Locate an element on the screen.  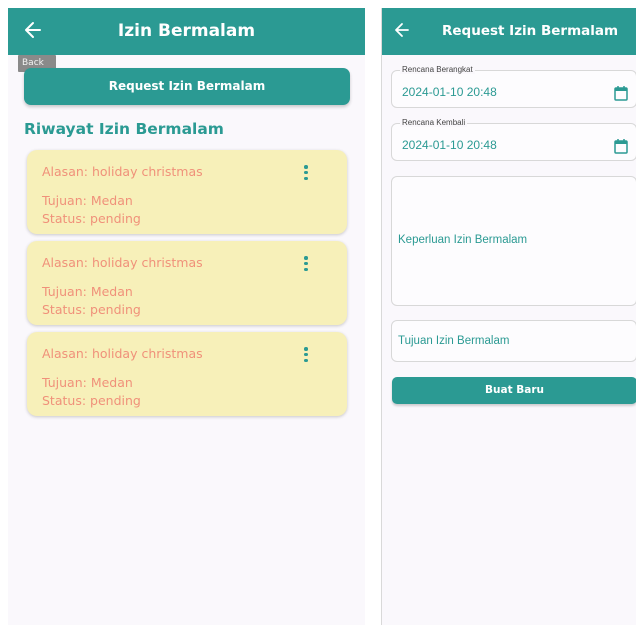
keperluan-textarea: Keperluan Izin Bermalam is located at coordinates (513, 241).